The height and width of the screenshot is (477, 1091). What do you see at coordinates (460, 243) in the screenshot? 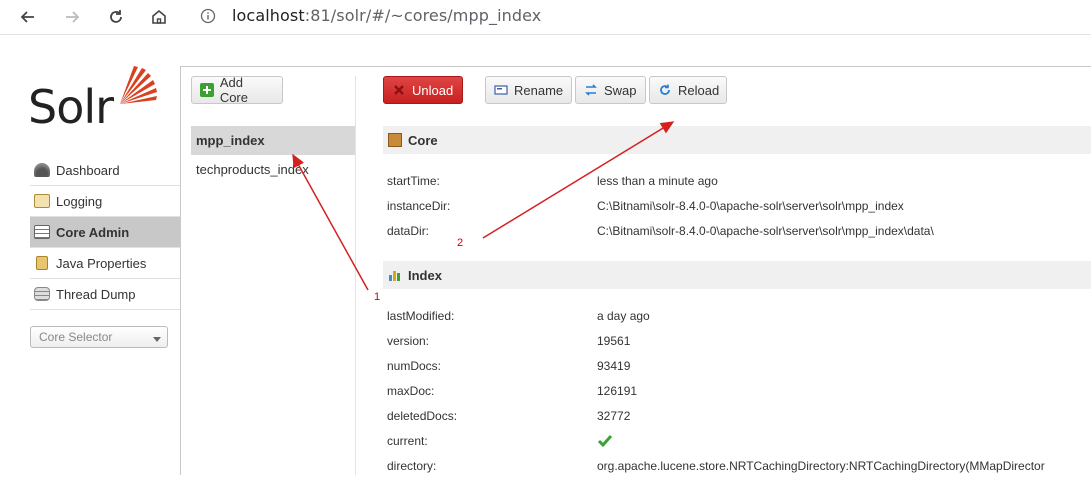
I see `annotation-label-2: 2` at bounding box center [460, 243].